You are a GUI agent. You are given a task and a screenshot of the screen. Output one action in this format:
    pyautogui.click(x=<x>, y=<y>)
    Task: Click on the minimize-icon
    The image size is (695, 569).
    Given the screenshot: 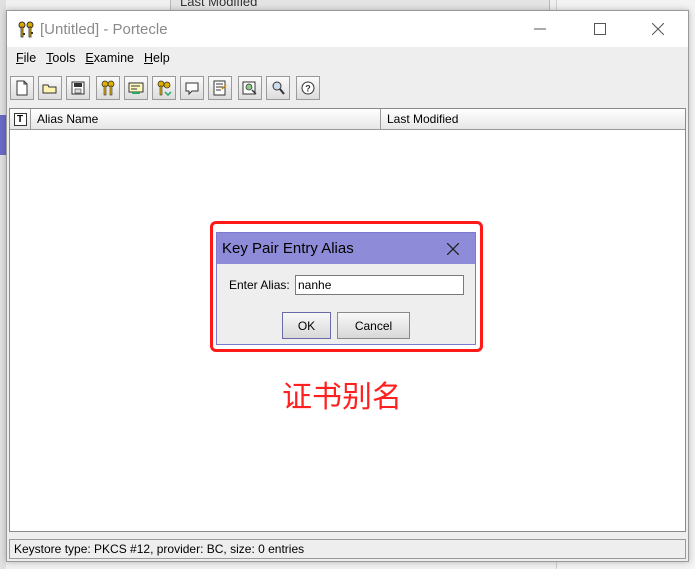 What is the action you would take?
    pyautogui.click(x=540, y=29)
    